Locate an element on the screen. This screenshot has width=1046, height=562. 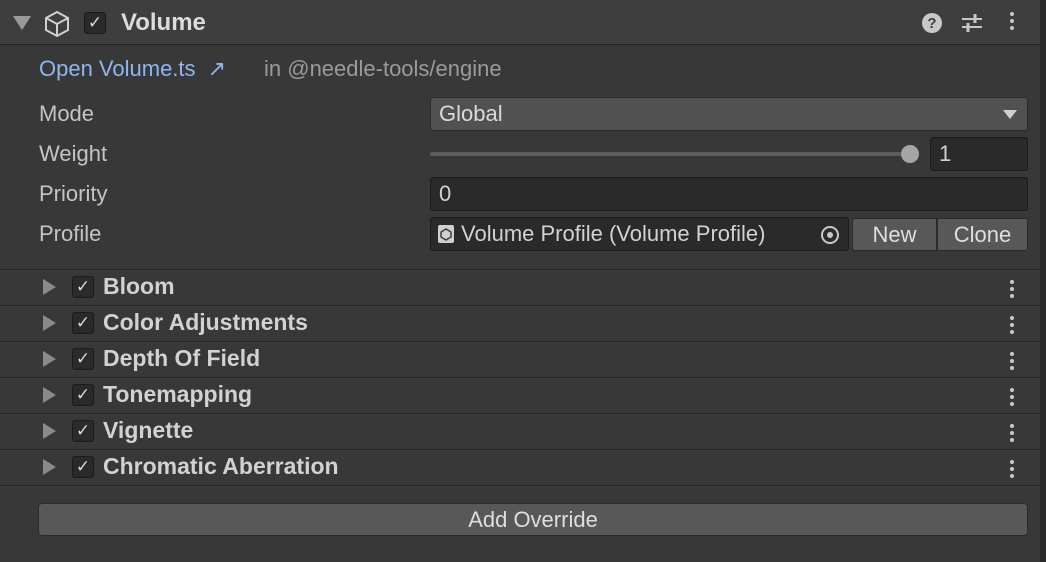
override-label: Bloom is located at coordinates (139, 286).